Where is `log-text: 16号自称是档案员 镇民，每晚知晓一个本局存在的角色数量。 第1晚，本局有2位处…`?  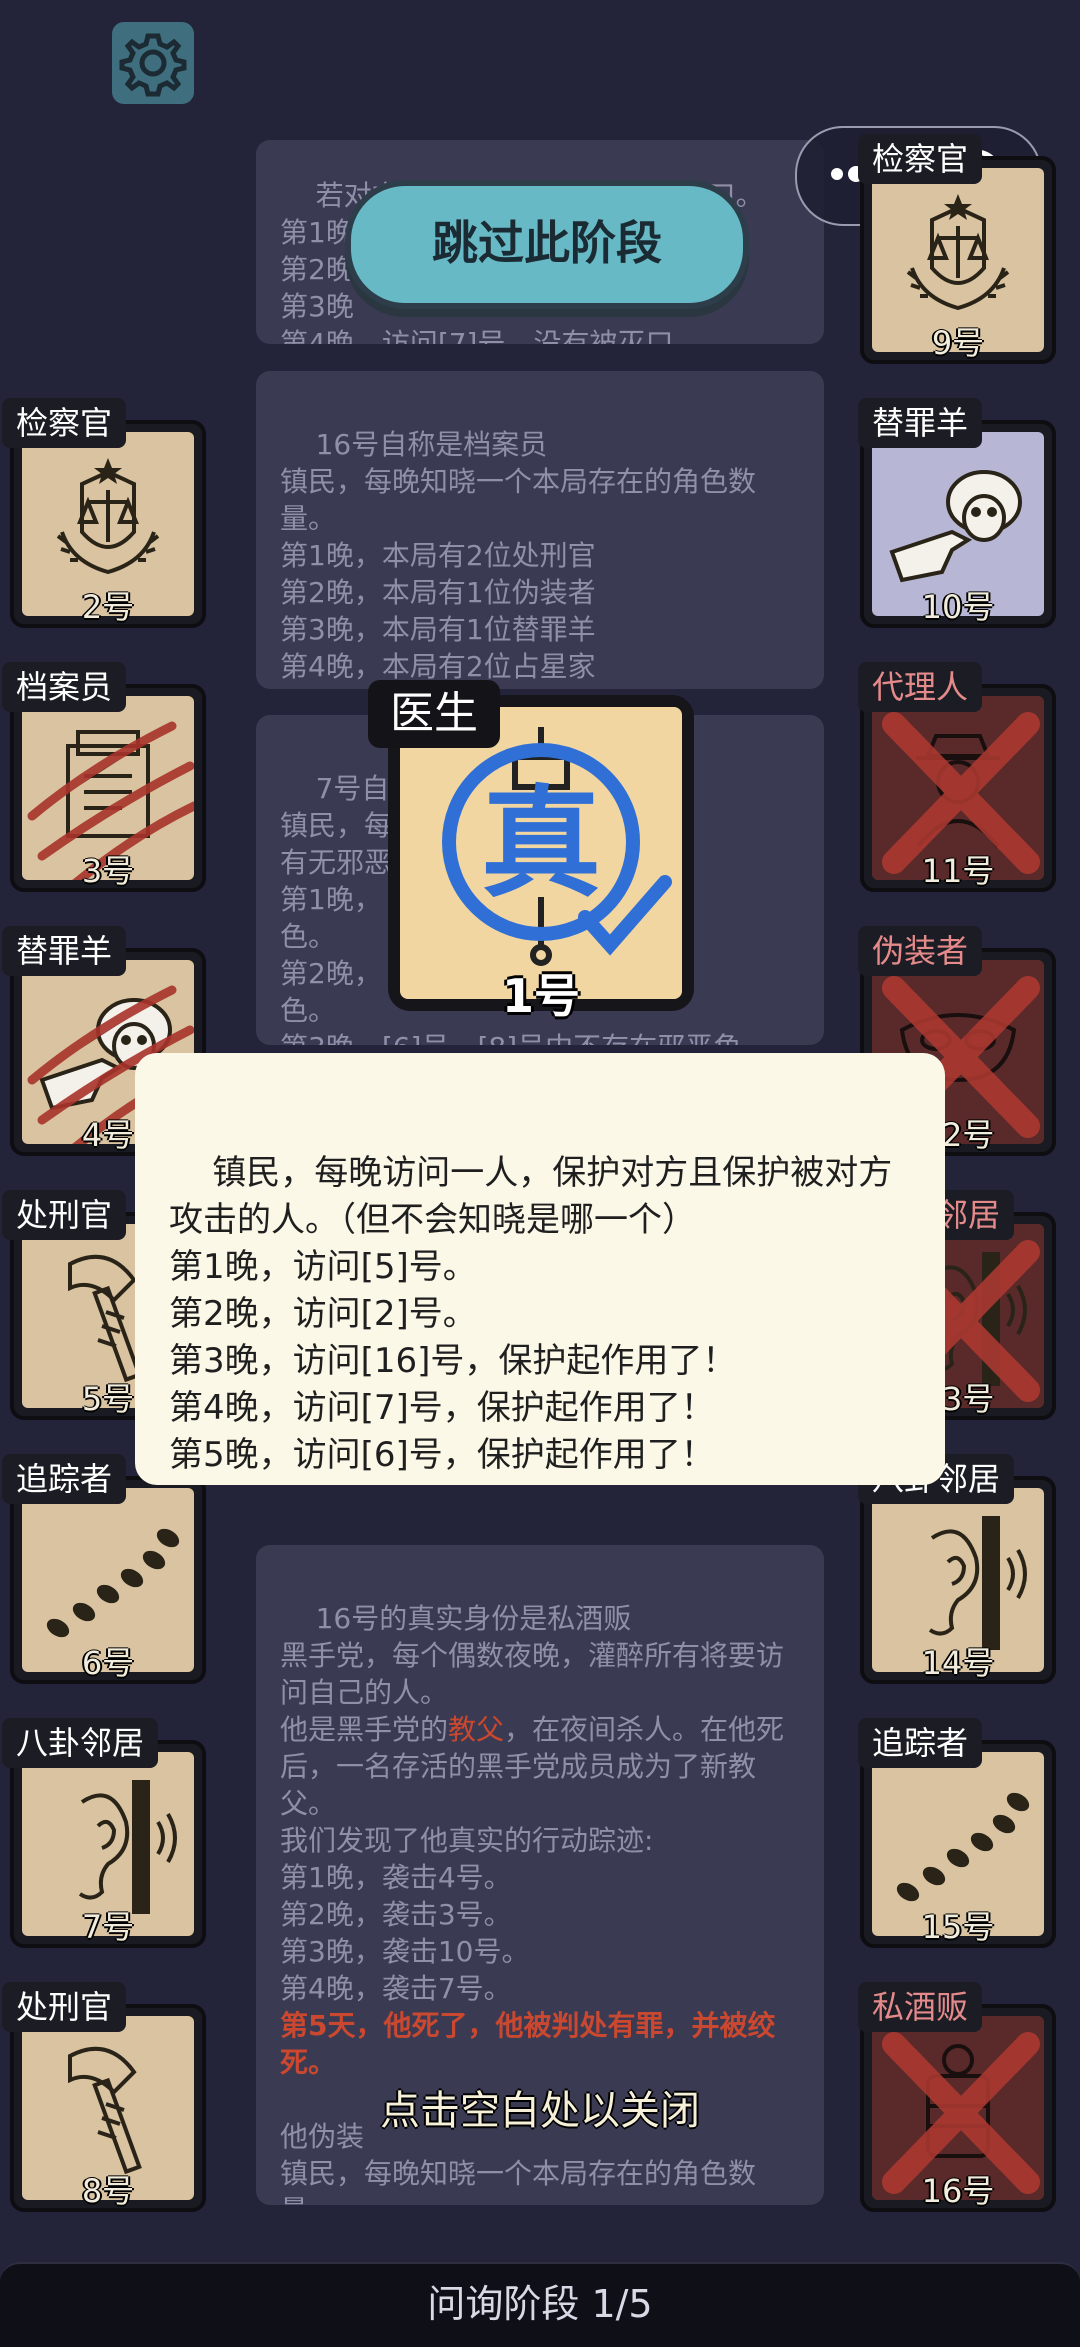 log-text: 16号自称是档案员 镇民，每晚知晓一个本局存在的角色数量。 第1晚，本局有2位处… is located at coordinates (518, 555).